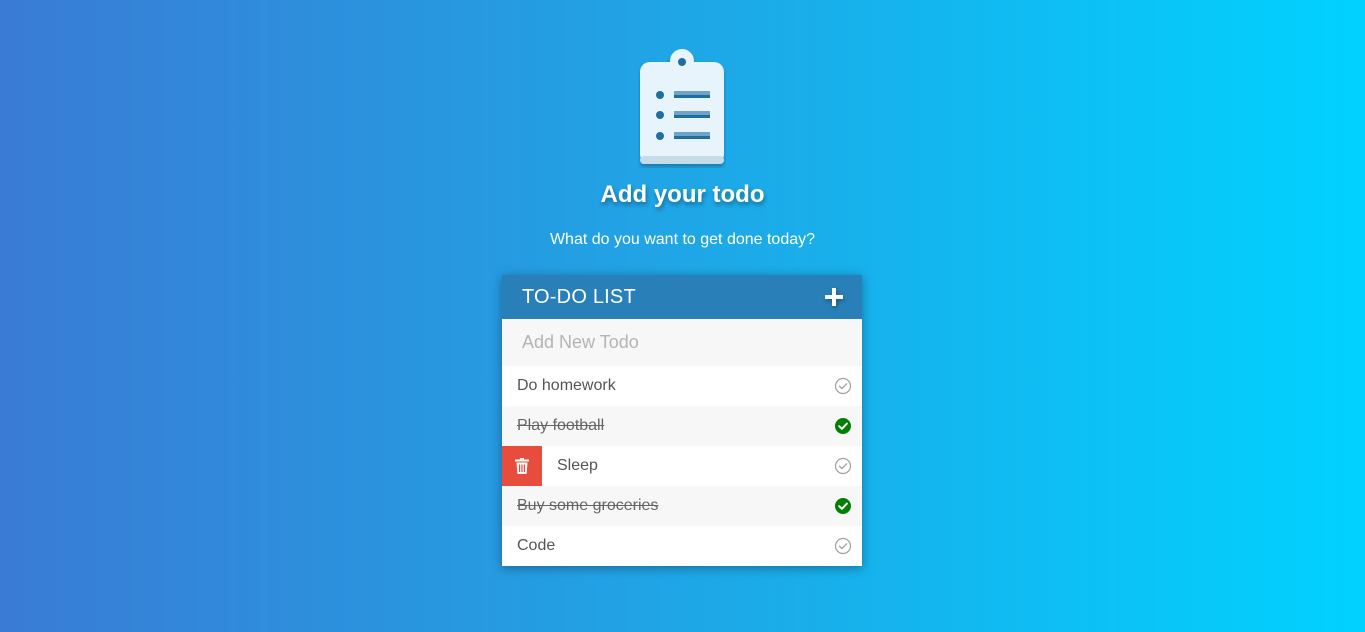 Image resolution: width=1365 pixels, height=632 pixels. Describe the element at coordinates (682, 239) in the screenshot. I see `page-subtitle: What do you want to get done today?` at that location.